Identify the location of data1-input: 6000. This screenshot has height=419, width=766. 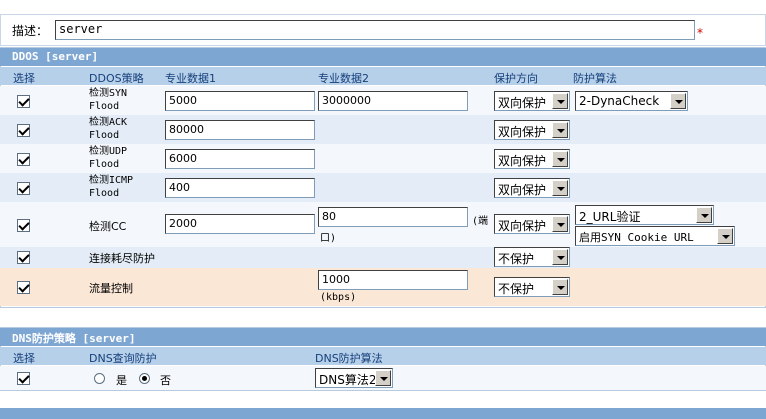
(240, 159).